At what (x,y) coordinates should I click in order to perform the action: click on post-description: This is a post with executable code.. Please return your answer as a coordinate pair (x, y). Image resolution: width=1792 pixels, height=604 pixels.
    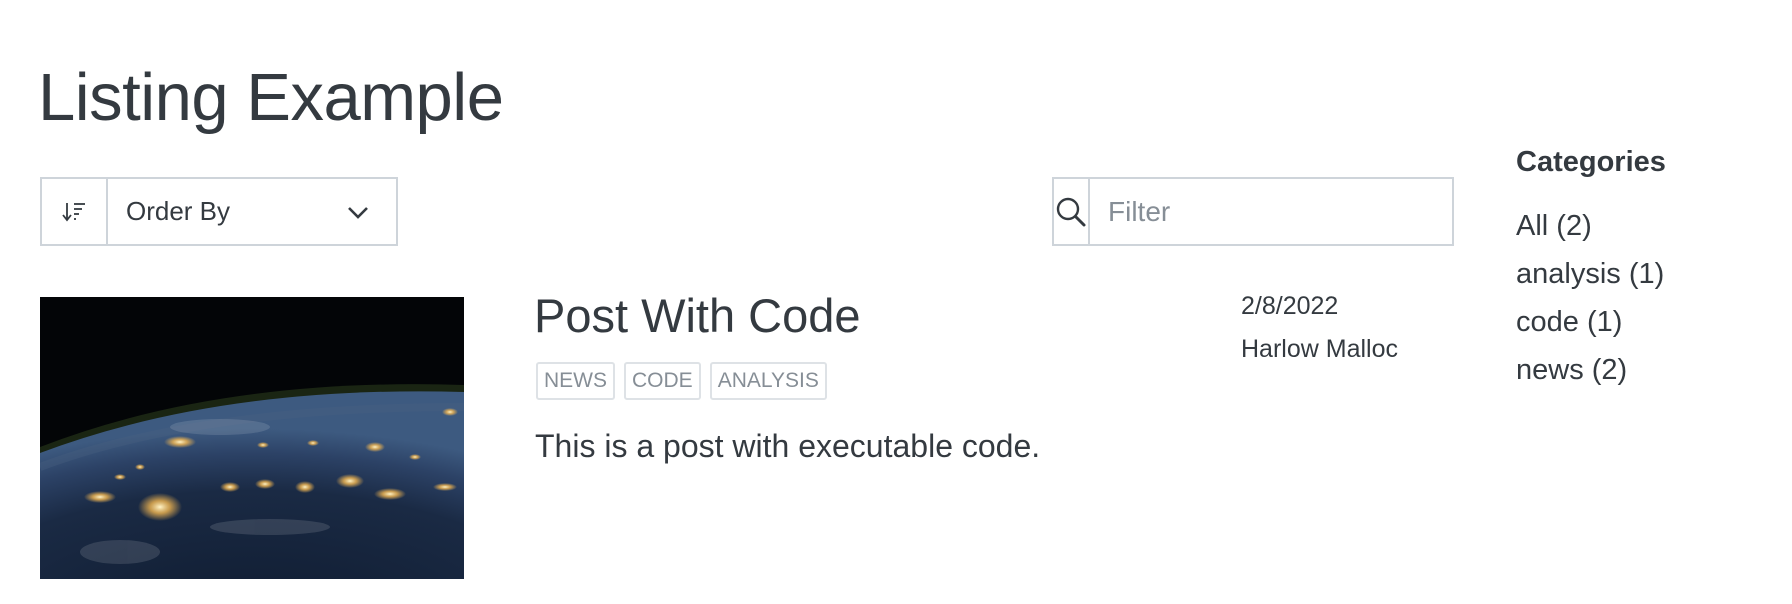
    Looking at the image, I should click on (788, 446).